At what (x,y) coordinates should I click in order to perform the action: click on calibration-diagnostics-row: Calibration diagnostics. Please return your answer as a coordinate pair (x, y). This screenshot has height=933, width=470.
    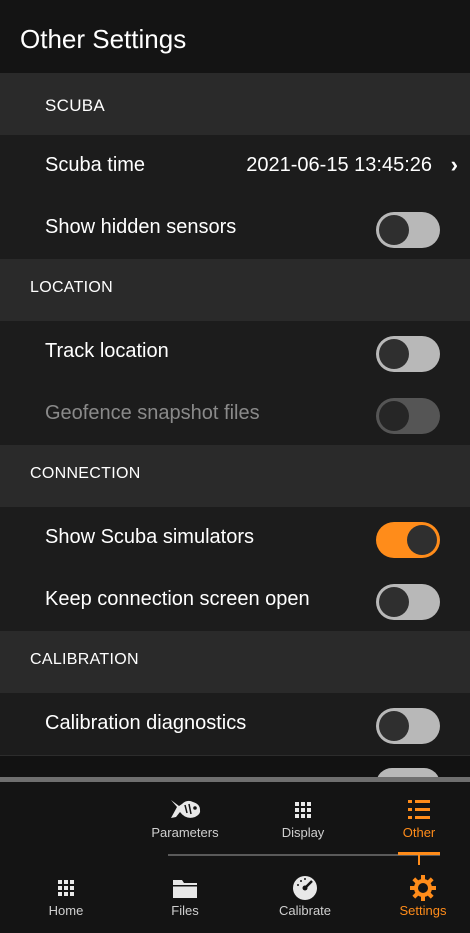
    Looking at the image, I should click on (235, 724).